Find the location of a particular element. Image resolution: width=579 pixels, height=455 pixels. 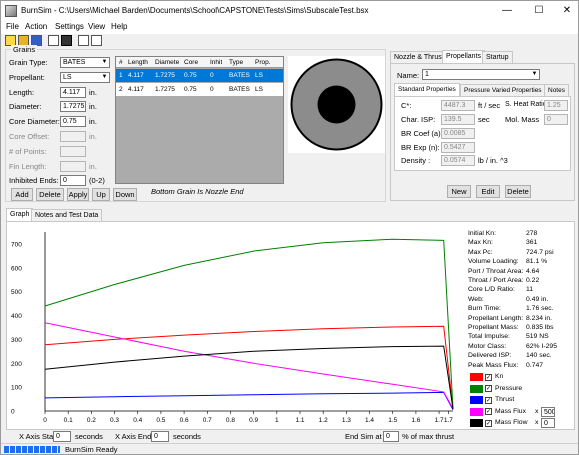

fin-length-field is located at coordinates (73, 166).